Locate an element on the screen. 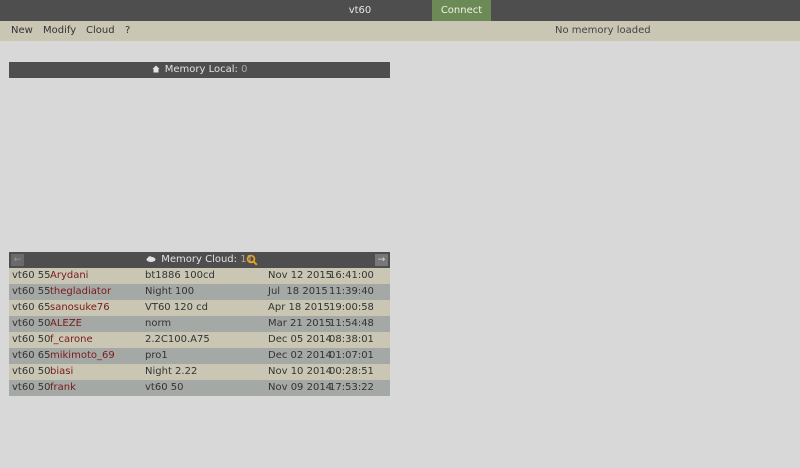 The height and width of the screenshot is (468, 800). row-time: 19:00:58 is located at coordinates (351, 307).